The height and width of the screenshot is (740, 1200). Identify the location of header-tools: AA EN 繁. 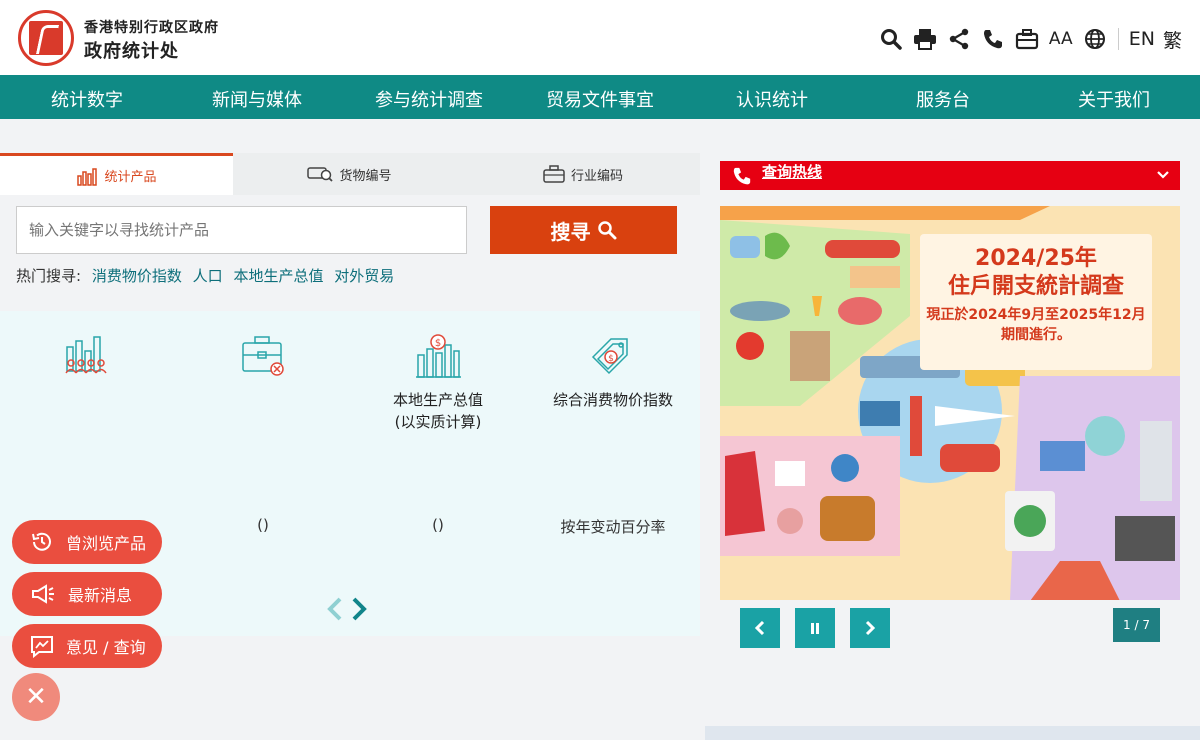
(1030, 39).